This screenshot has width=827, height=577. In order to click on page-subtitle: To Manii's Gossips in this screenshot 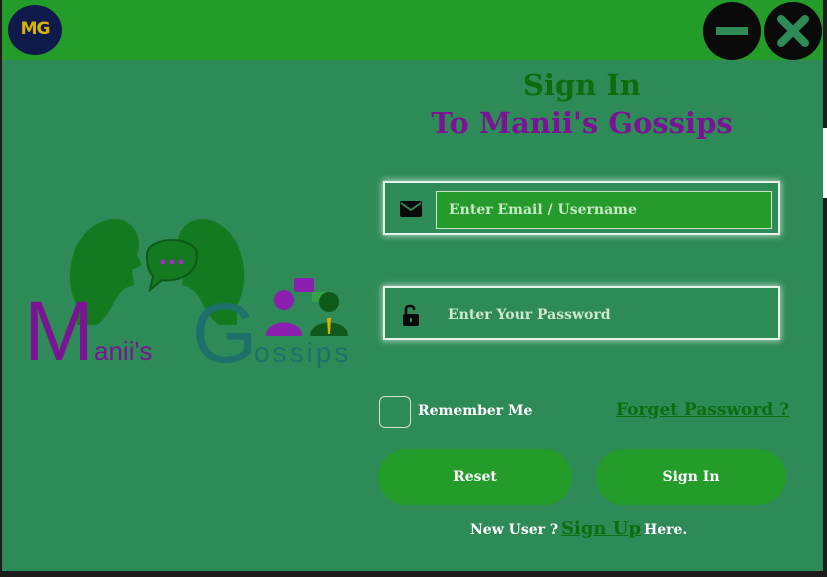, I will do `click(582, 123)`.